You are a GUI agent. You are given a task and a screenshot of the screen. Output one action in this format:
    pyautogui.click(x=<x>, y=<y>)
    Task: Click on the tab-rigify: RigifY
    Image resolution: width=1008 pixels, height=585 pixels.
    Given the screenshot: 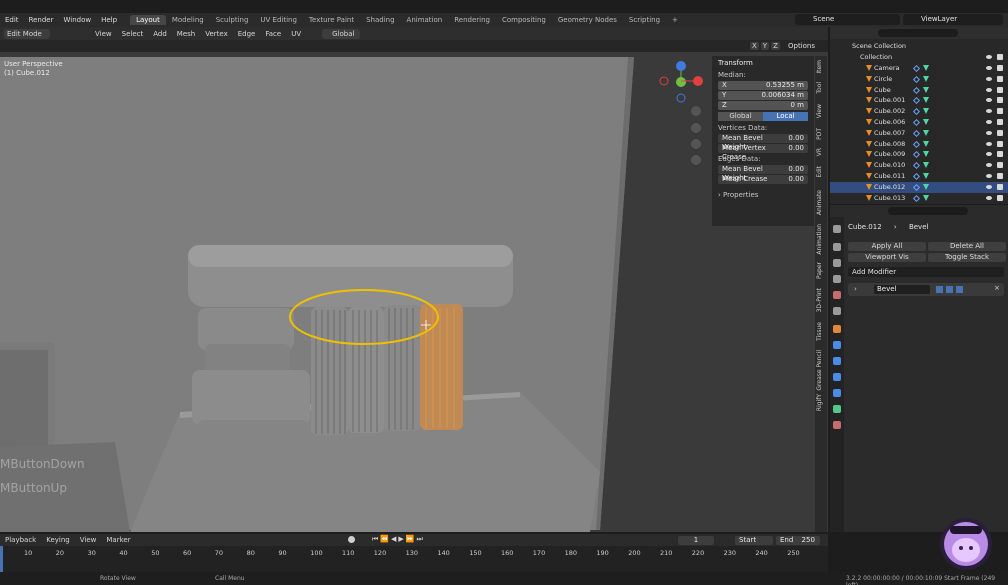 What is the action you would take?
    pyautogui.click(x=819, y=402)
    